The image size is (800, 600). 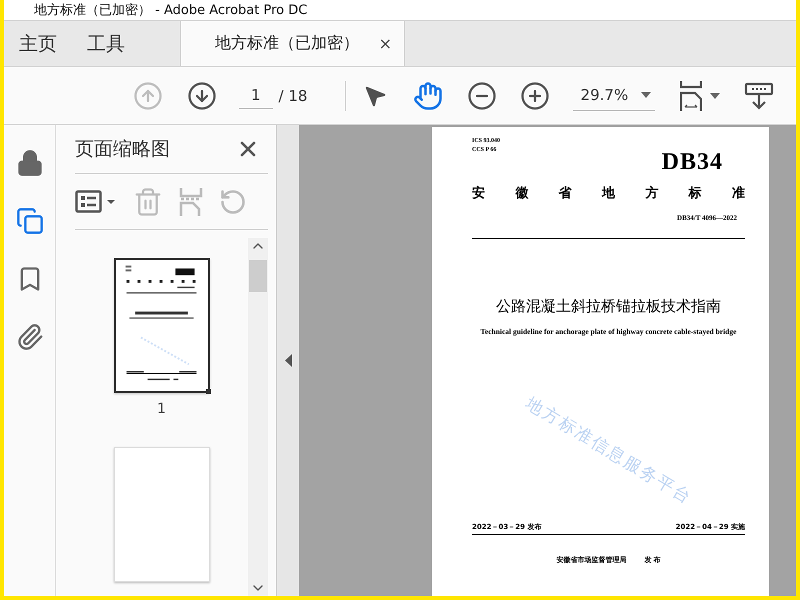 I want to click on panel-title: 页面缩略图, so click(x=122, y=149).